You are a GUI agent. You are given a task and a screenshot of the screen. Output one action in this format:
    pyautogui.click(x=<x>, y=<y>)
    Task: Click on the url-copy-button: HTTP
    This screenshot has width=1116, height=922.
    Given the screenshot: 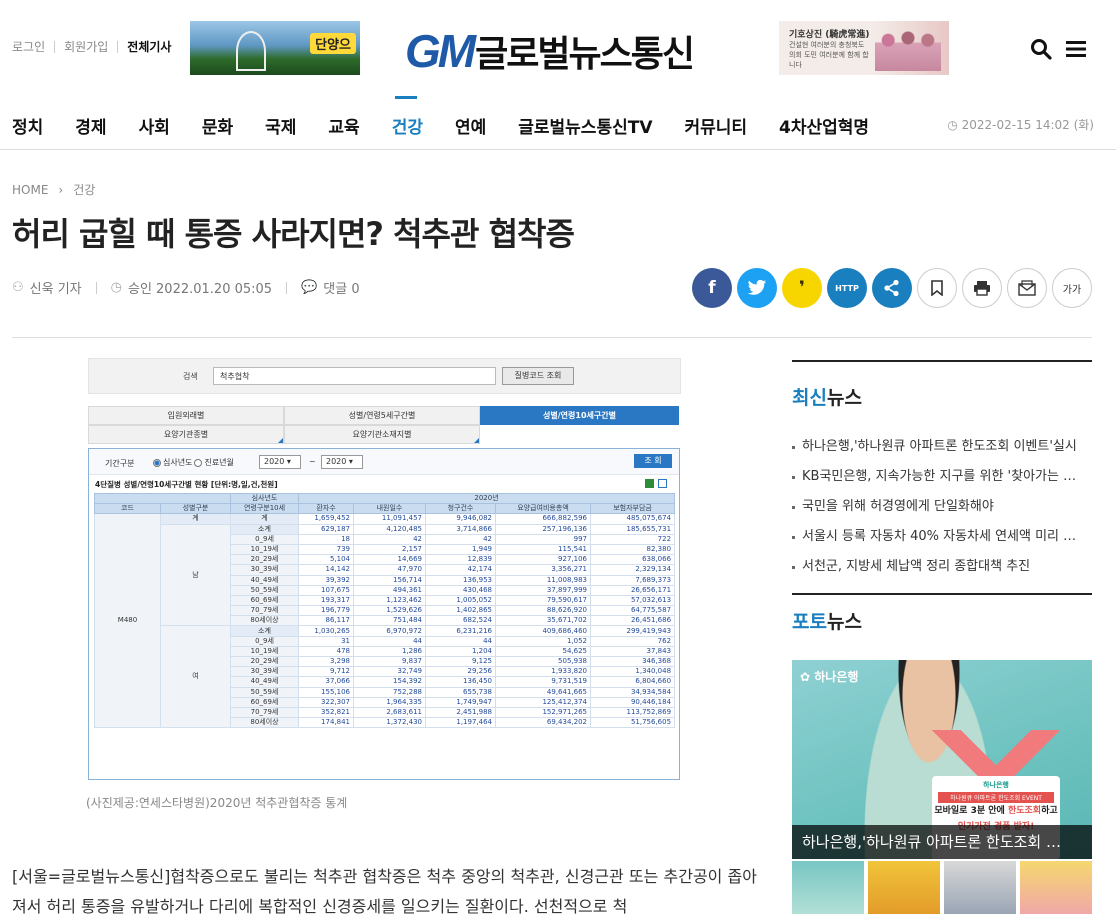 What is the action you would take?
    pyautogui.click(x=847, y=288)
    